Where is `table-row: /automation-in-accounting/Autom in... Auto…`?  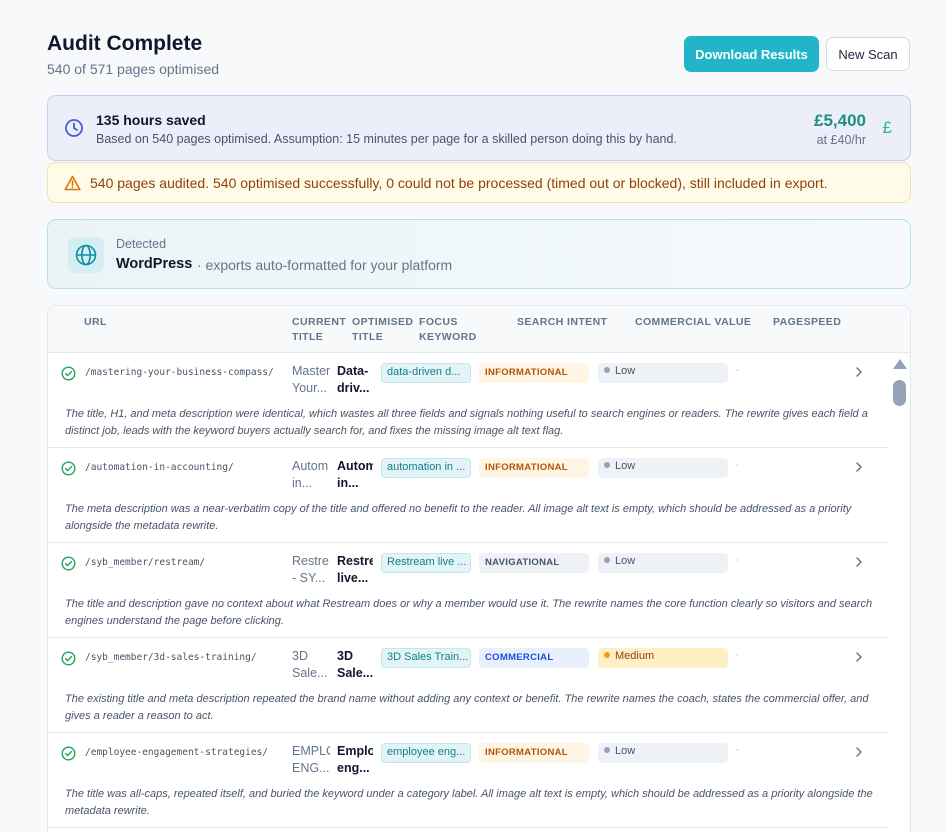 table-row: /automation-in-accounting/Autom in... Auto… is located at coordinates (468, 495).